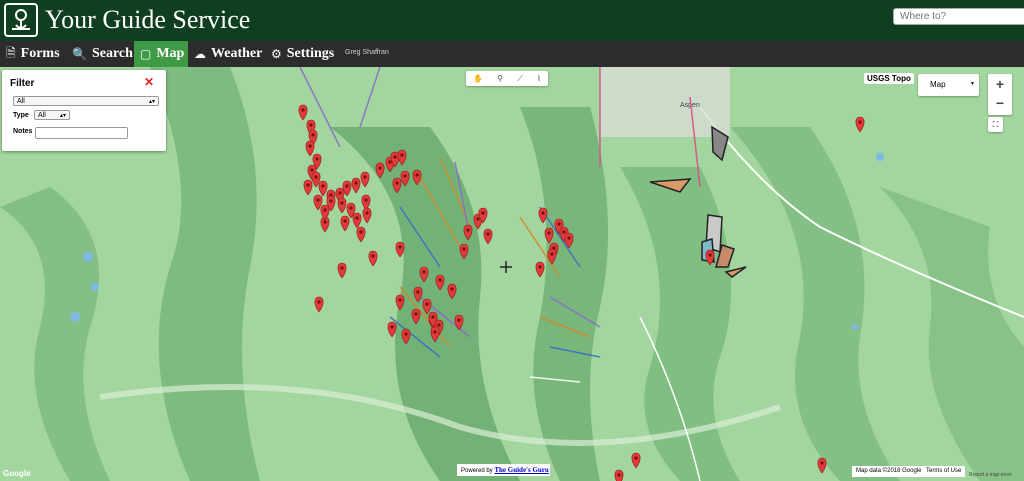 The image size is (1024, 481). I want to click on zoom-in-button: +, so click(1000, 84).